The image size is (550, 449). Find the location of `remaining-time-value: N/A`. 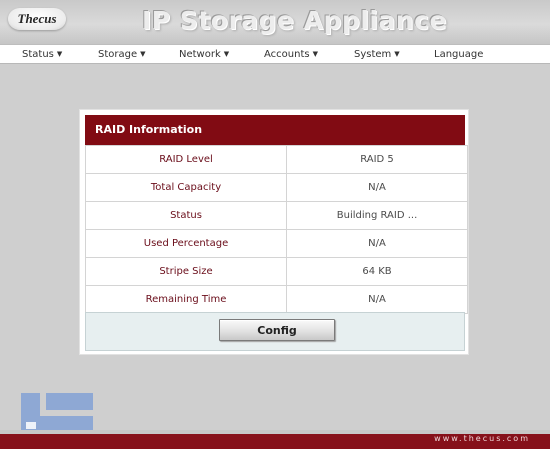

remaining-time-value: N/A is located at coordinates (377, 299).